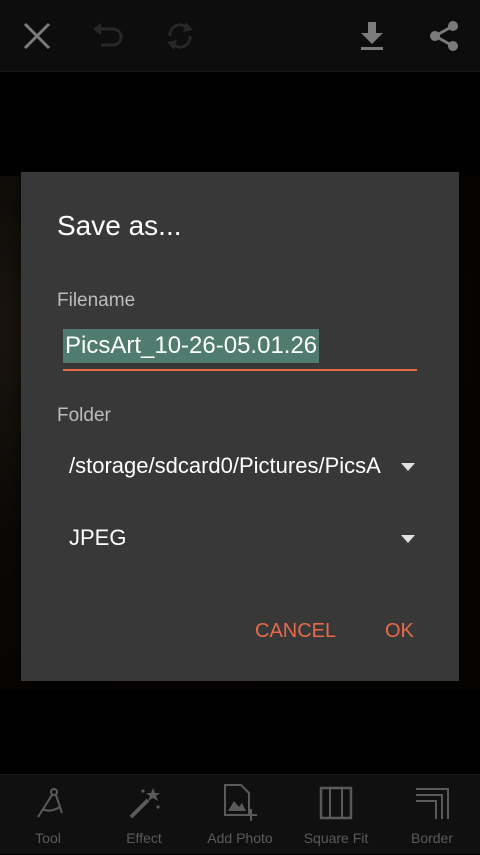 The height and width of the screenshot is (855, 480). I want to click on filename-input: PicsArt_10-26-05.01.26, so click(240, 349).